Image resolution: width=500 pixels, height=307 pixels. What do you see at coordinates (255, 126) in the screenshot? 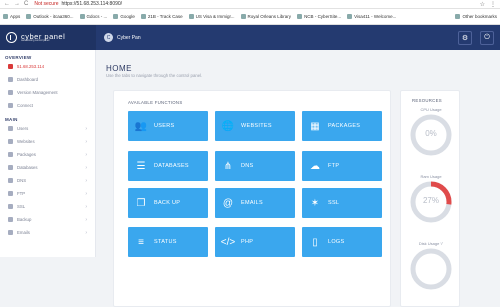
I see `function-websites-button: 🌐 WEBSITES` at bounding box center [255, 126].